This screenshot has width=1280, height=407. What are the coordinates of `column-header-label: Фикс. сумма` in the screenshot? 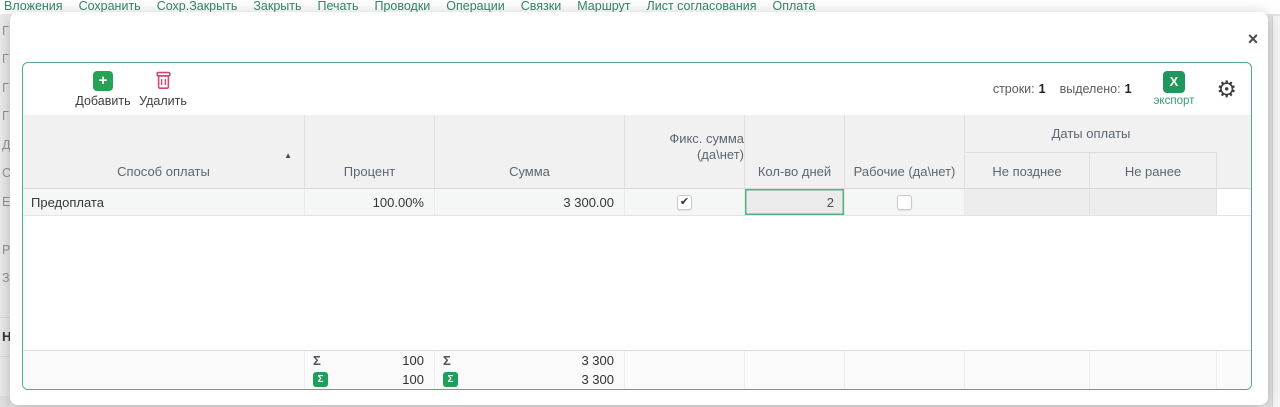 It's located at (706, 138).